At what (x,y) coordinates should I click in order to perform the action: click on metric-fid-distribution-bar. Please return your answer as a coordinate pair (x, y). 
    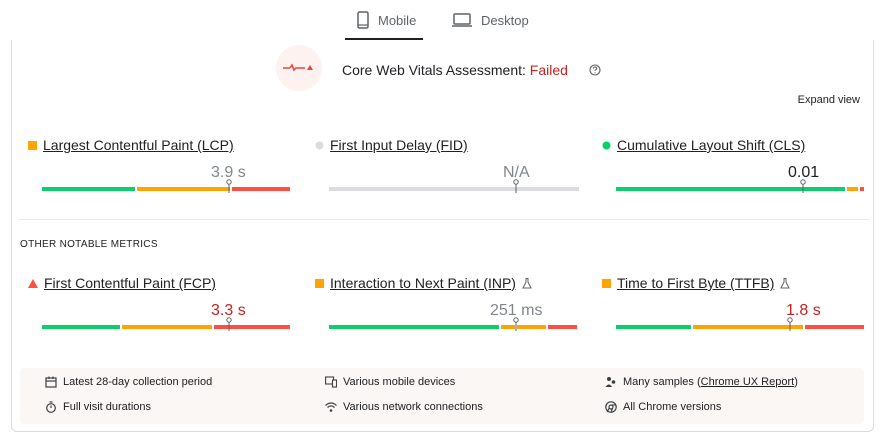
    Looking at the image, I should click on (454, 189).